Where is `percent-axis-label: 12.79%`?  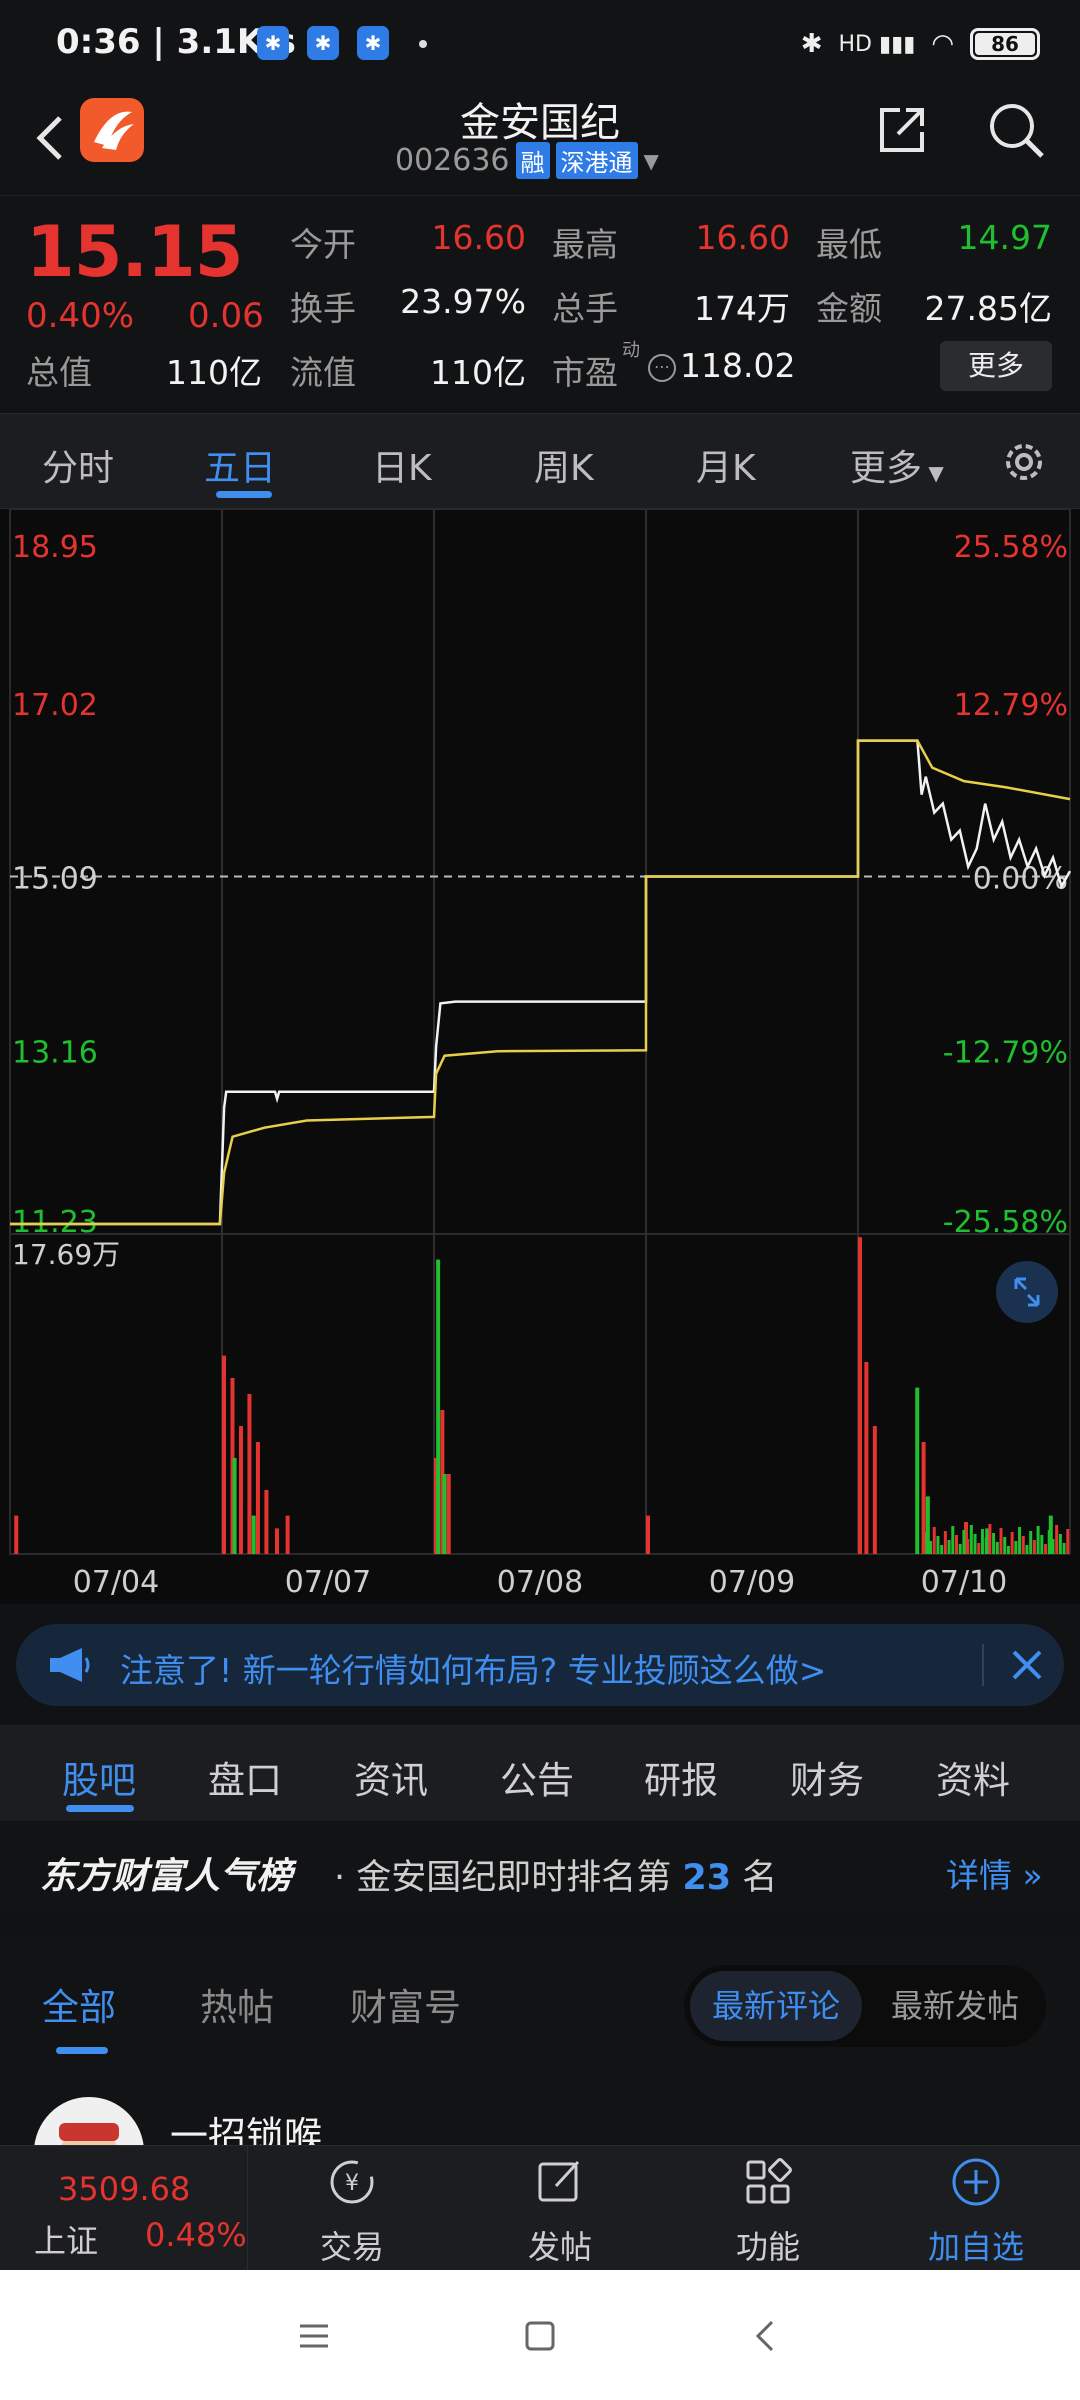 percent-axis-label: 12.79% is located at coordinates (1011, 705).